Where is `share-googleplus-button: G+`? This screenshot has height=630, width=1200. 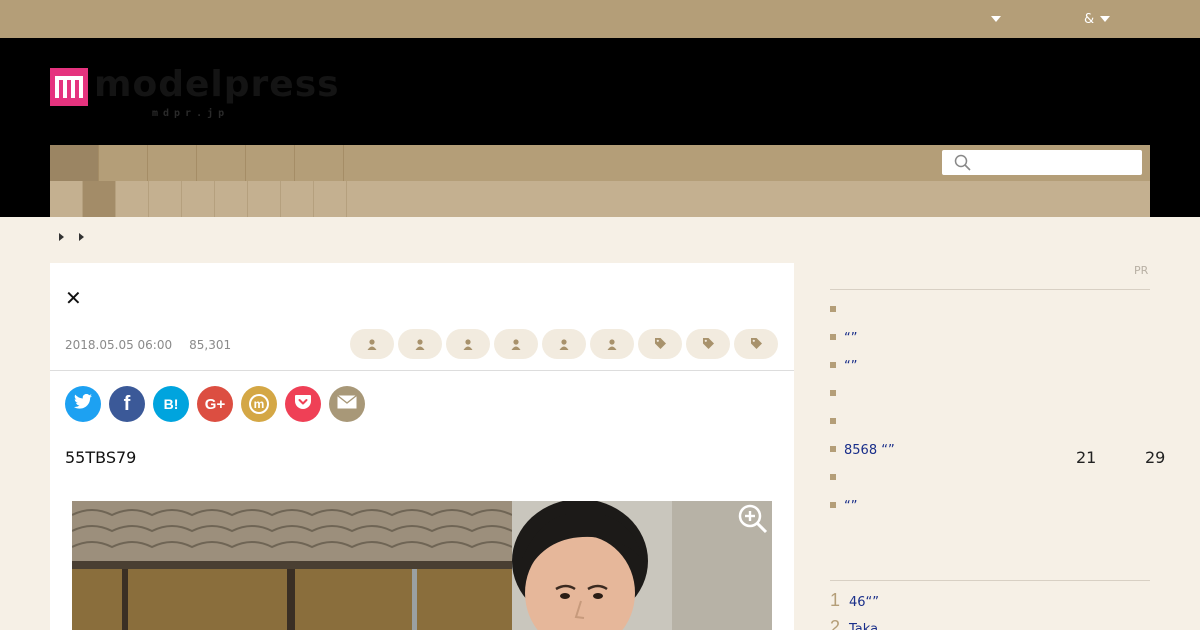 share-googleplus-button: G+ is located at coordinates (215, 404).